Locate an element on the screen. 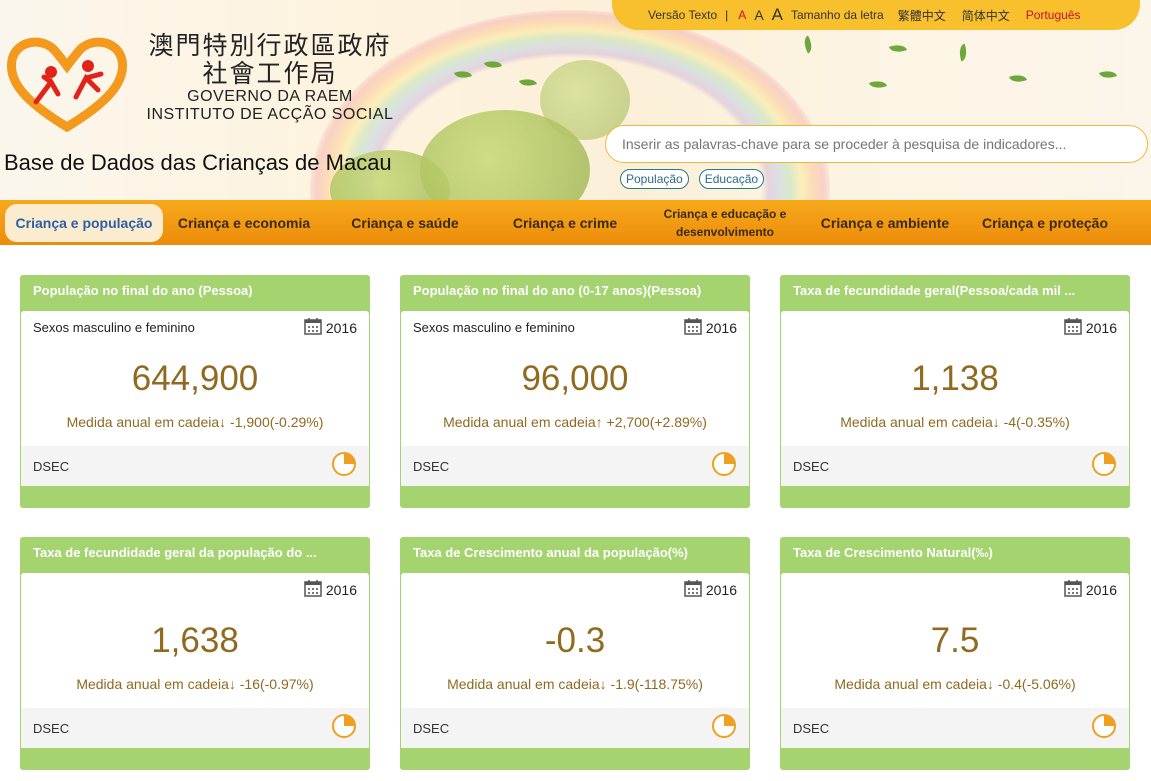 This screenshot has height=781, width=1151. search-input is located at coordinates (876, 144).